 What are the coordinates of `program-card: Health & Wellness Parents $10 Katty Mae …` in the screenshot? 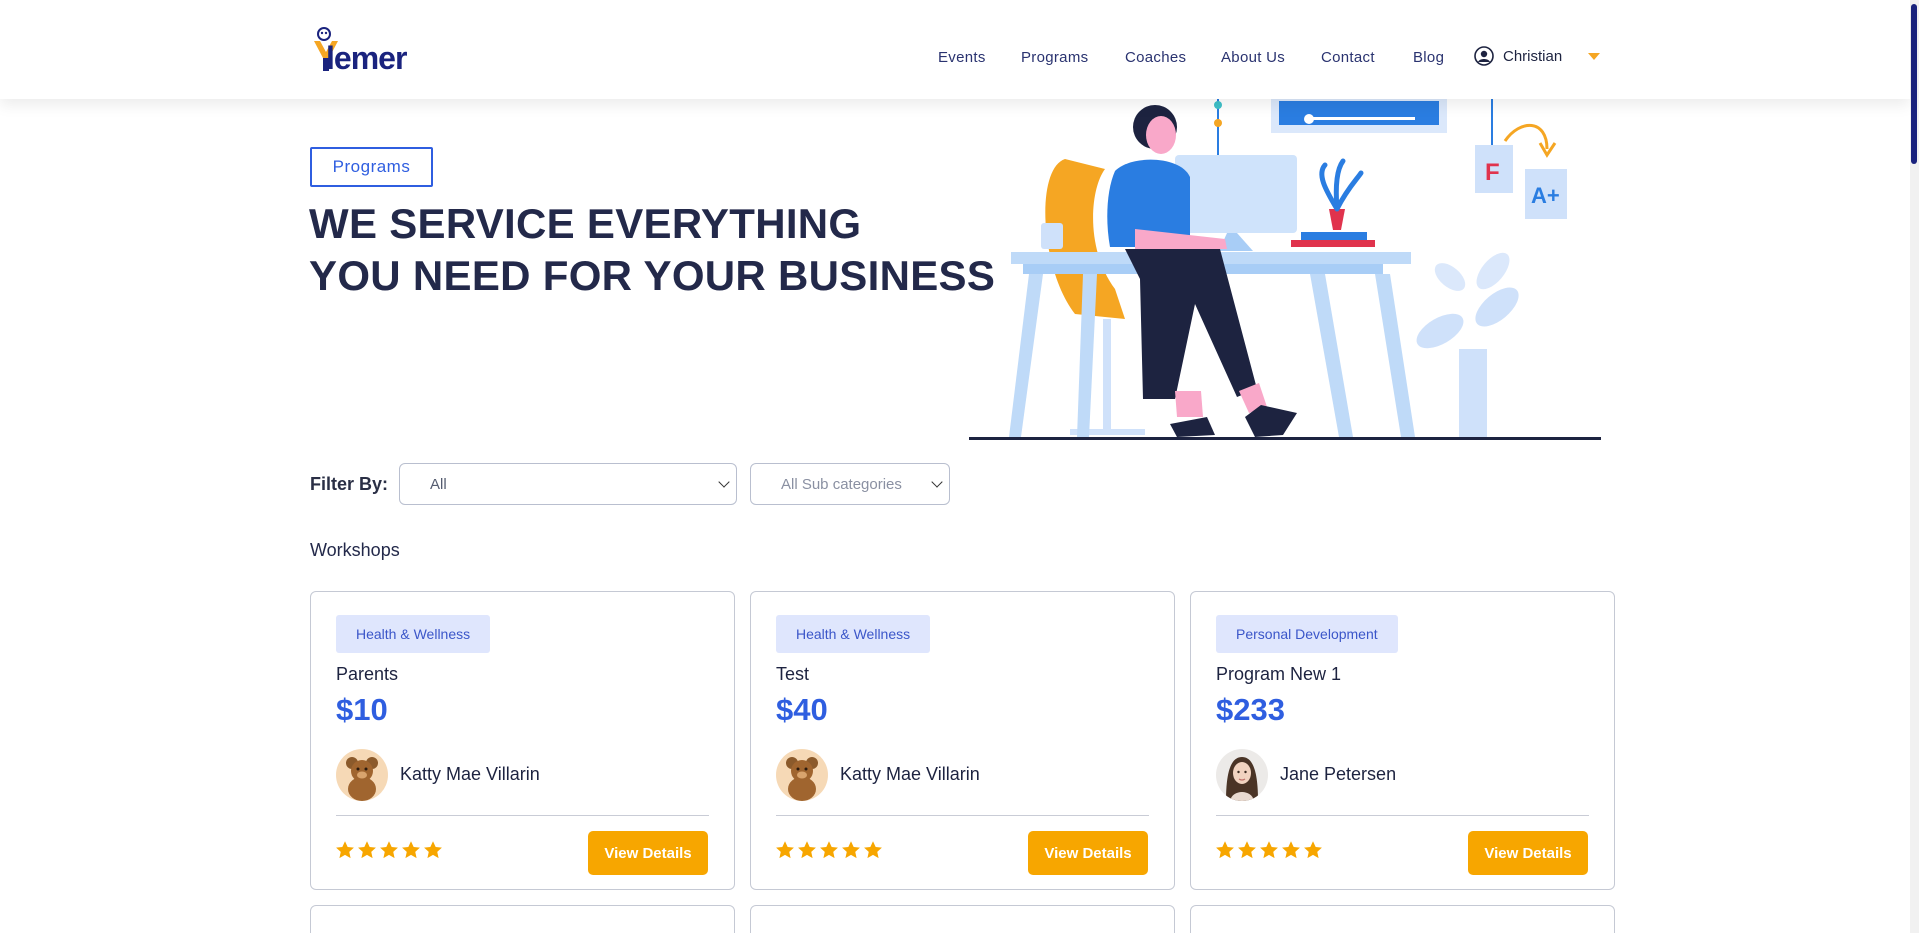 It's located at (522, 740).